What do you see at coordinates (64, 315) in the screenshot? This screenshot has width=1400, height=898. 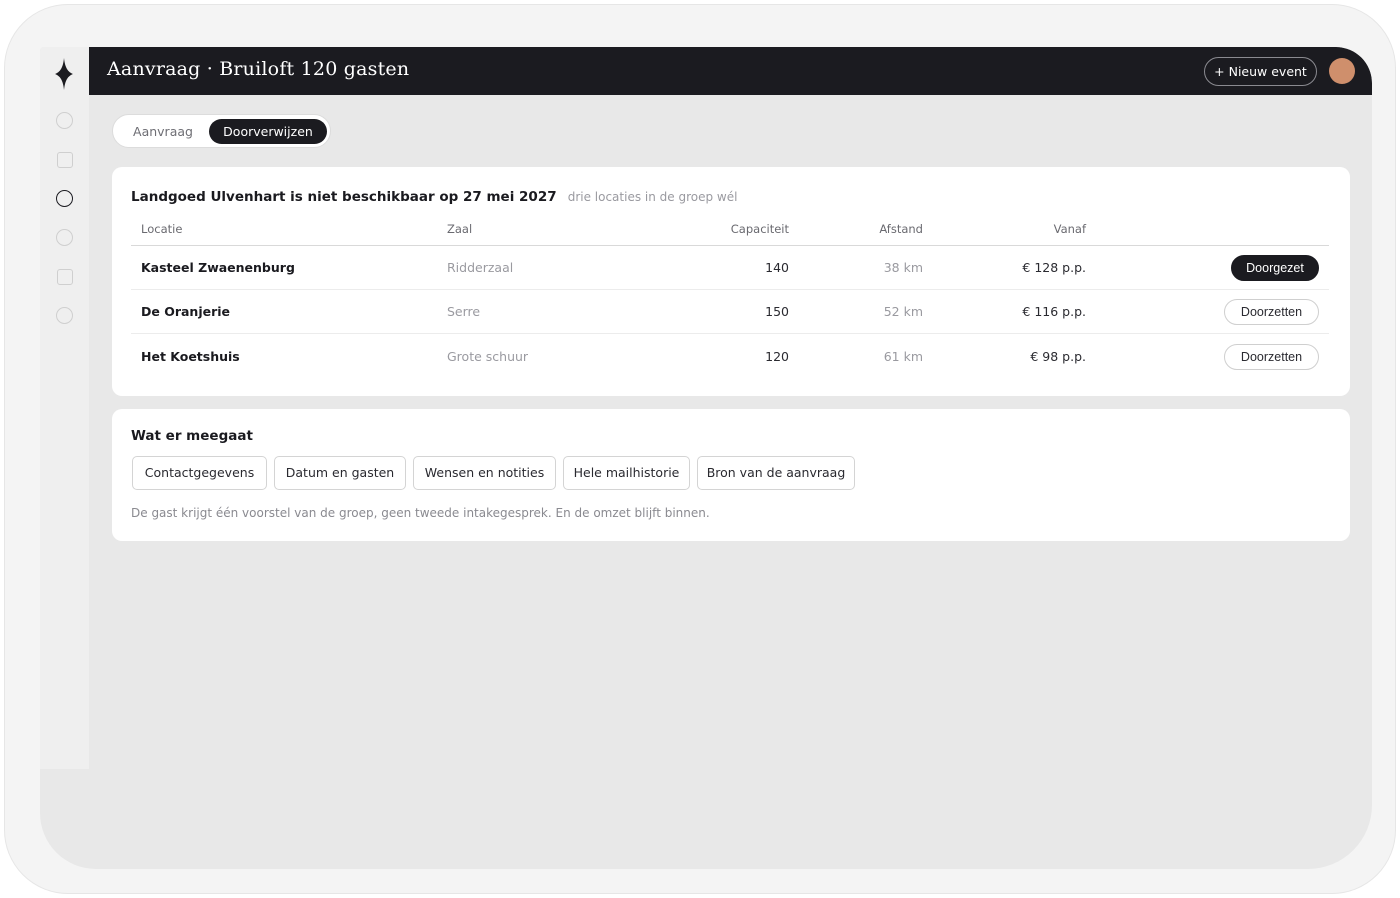 I see `sidebar-item-6-circle-icon` at bounding box center [64, 315].